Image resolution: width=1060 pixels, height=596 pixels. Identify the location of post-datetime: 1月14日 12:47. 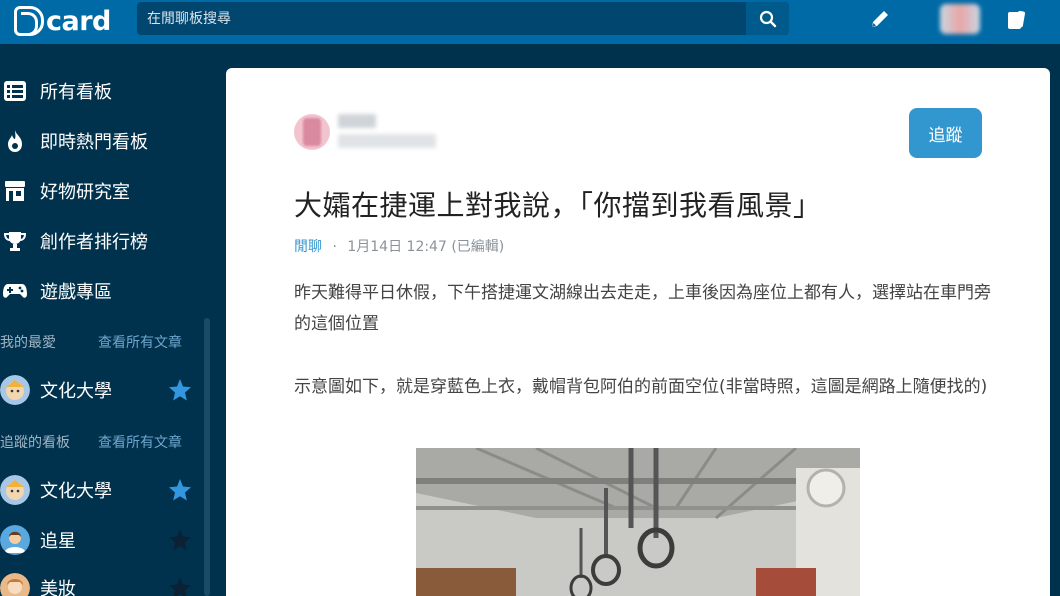
(397, 247).